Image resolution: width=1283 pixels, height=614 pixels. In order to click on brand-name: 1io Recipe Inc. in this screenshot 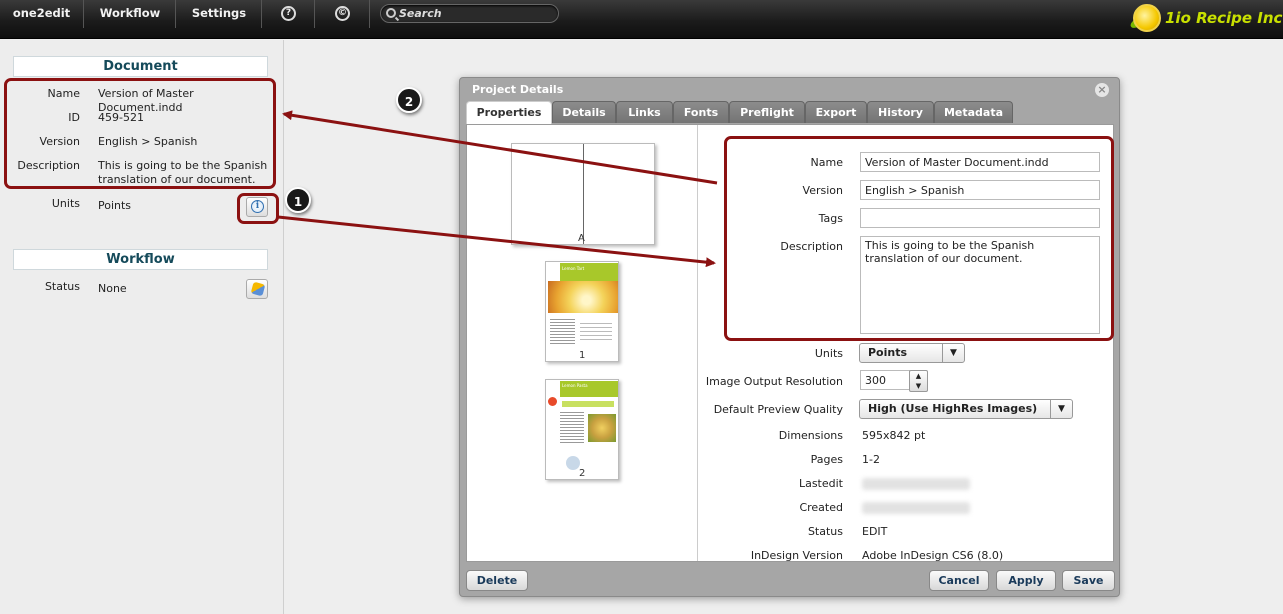, I will do `click(1224, 18)`.